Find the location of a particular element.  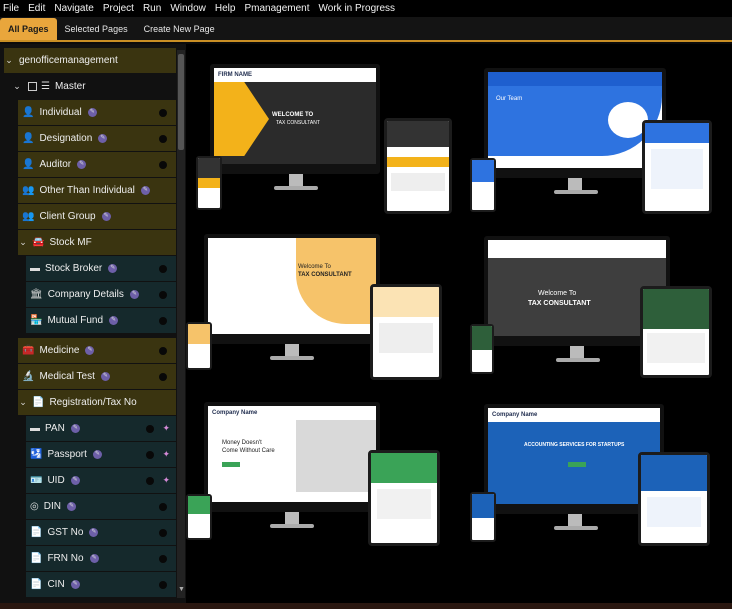

users-icon: 👥 is located at coordinates (28, 190).